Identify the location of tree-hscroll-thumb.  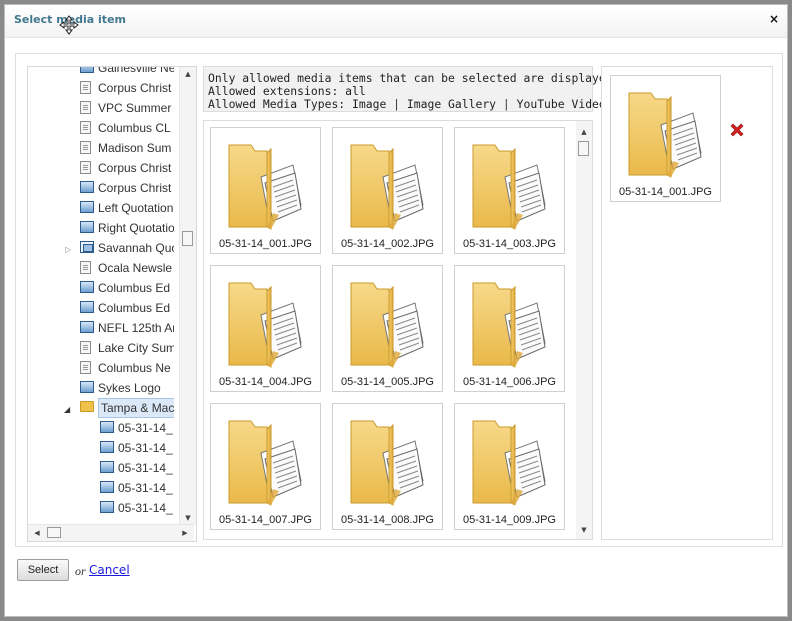
(54, 532).